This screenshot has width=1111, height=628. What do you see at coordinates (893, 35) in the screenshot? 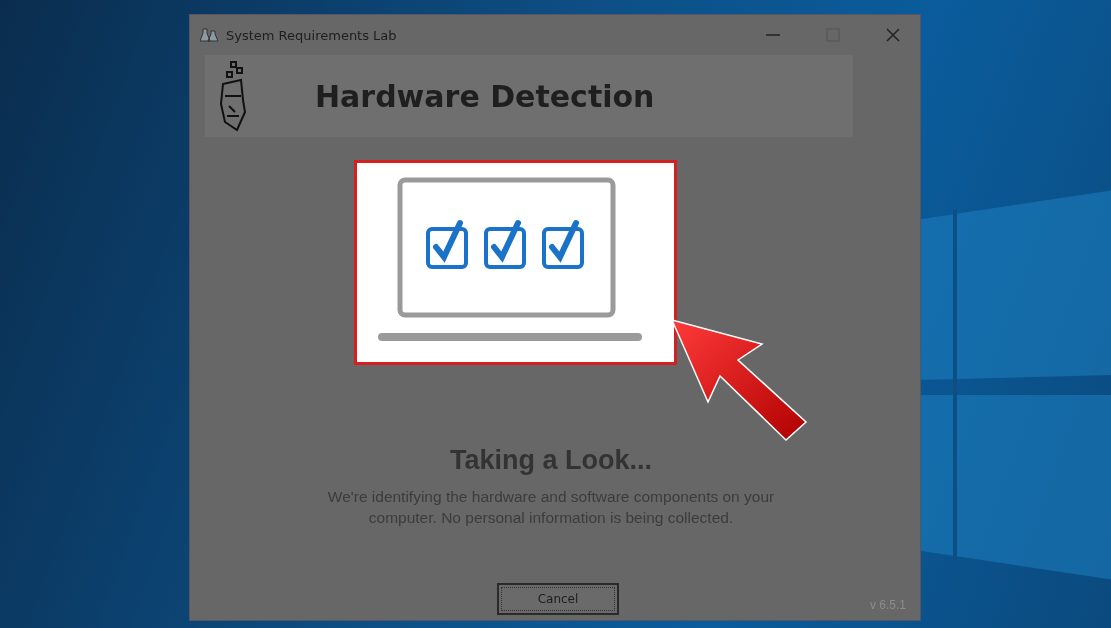
I see `close-icon` at bounding box center [893, 35].